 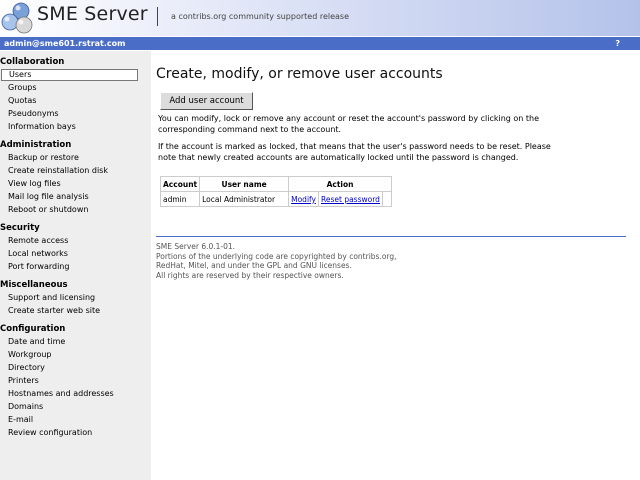 What do you see at coordinates (48, 209) in the screenshot?
I see `sidebar-item-reboot: Reboot or shutdown` at bounding box center [48, 209].